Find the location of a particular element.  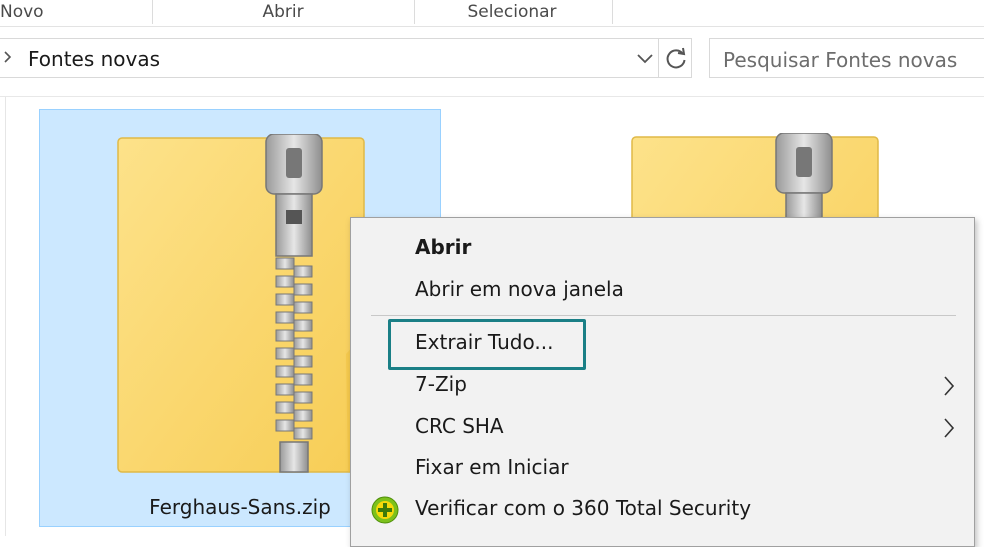

menu-item-label: 7-Zip is located at coordinates (441, 384).